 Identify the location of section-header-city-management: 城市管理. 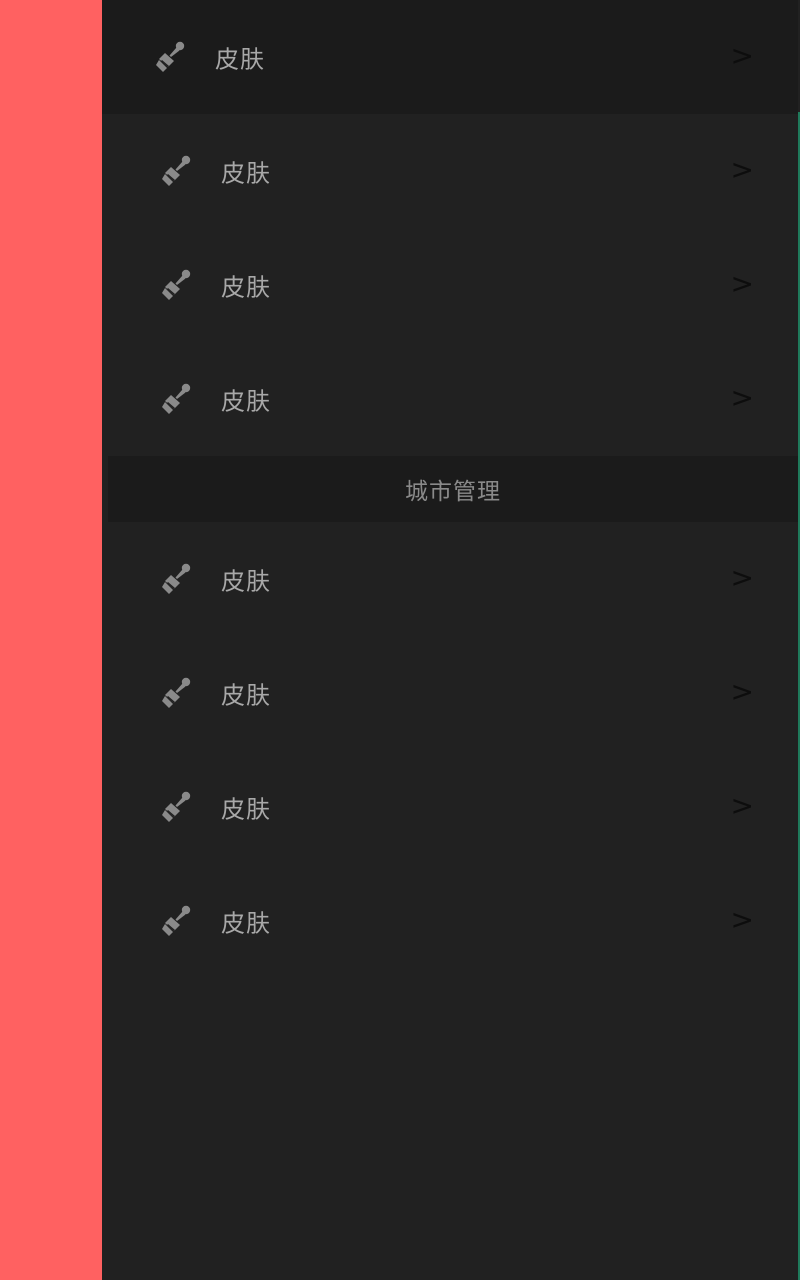
(453, 489).